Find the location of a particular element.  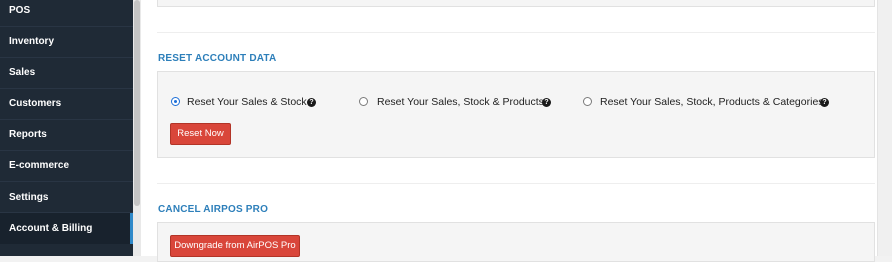

cancel-section-title: CANCEL AIRPOS PRO is located at coordinates (213, 209).